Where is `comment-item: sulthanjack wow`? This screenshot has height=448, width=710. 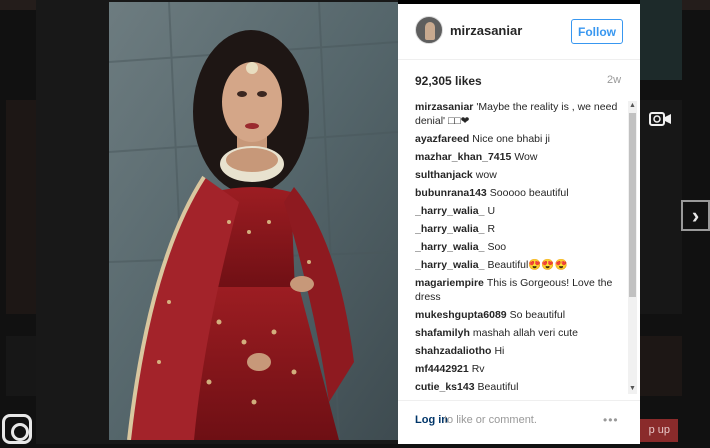 comment-item: sulthanjack wow is located at coordinates (520, 175).